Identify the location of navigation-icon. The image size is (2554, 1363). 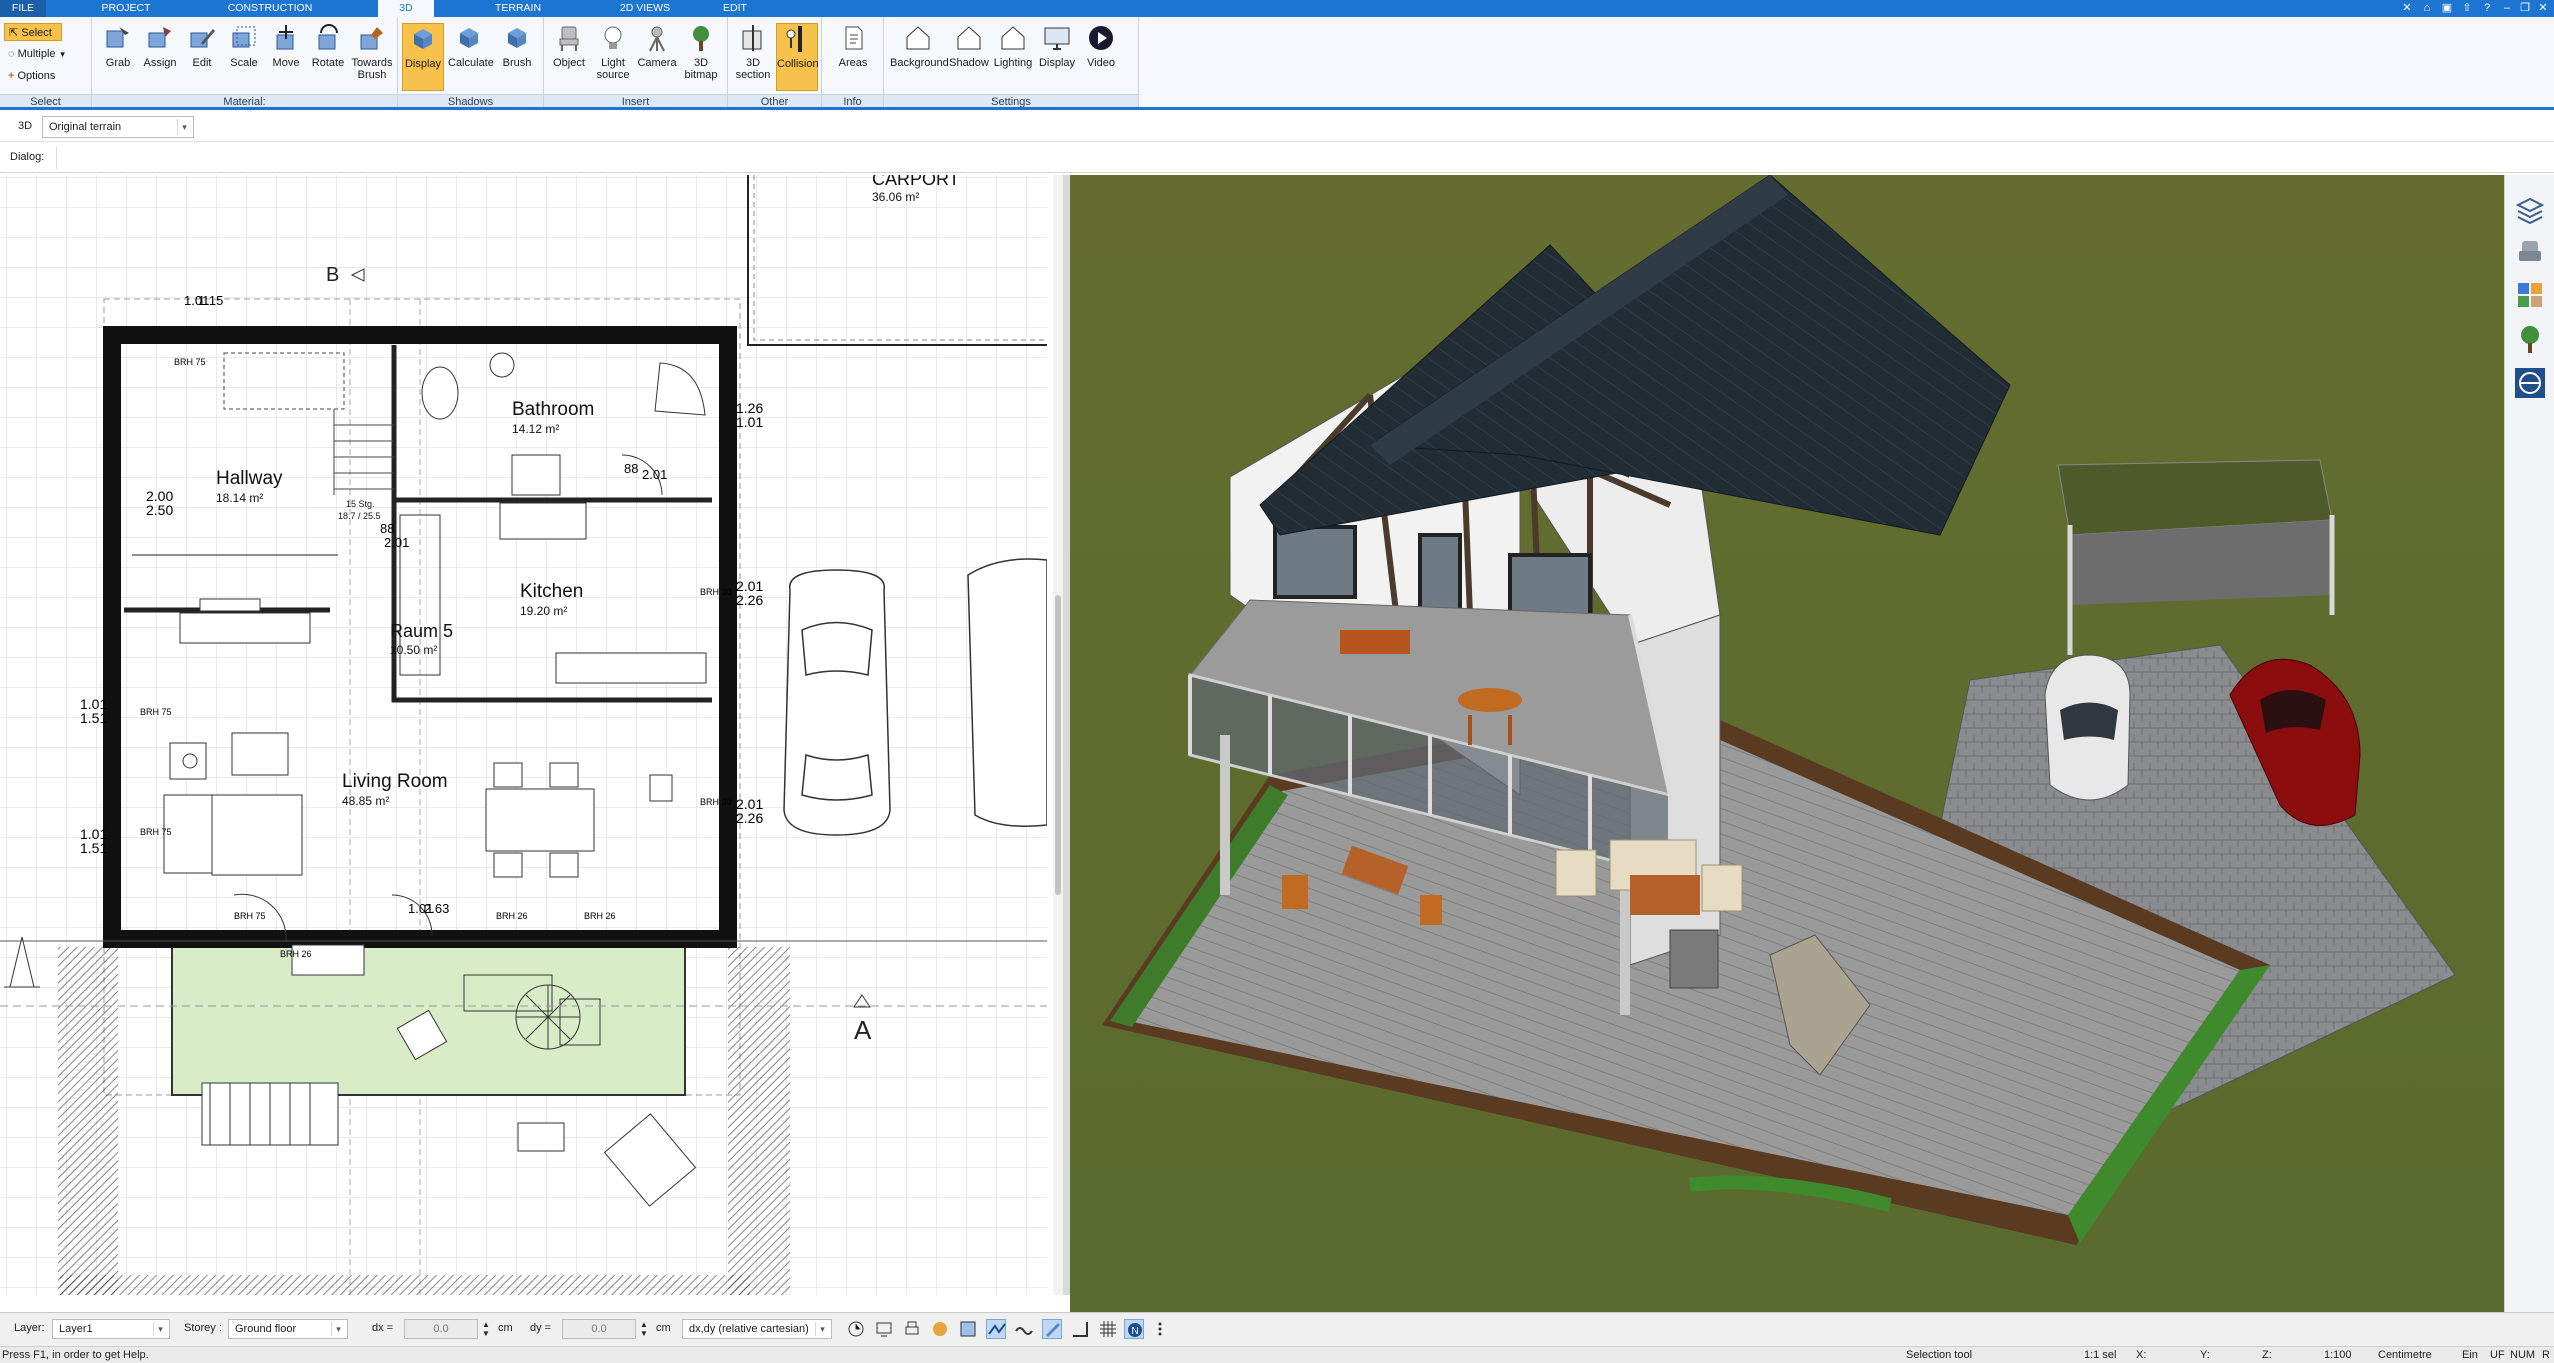
(2530, 383).